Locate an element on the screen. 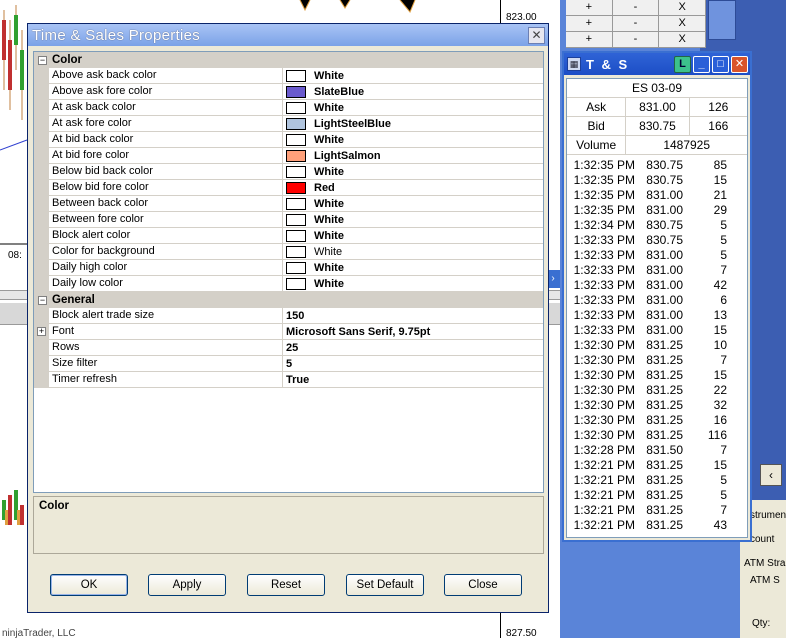 The height and width of the screenshot is (638, 786). trade-time: 1:32:21 PM is located at coordinates (604, 525).